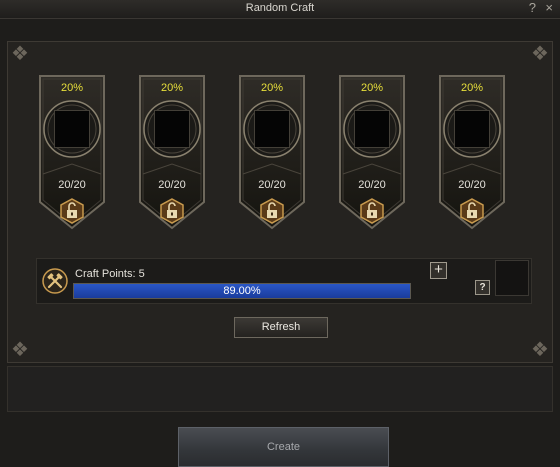  I want to click on window-title: Random Craft, so click(280, 8).